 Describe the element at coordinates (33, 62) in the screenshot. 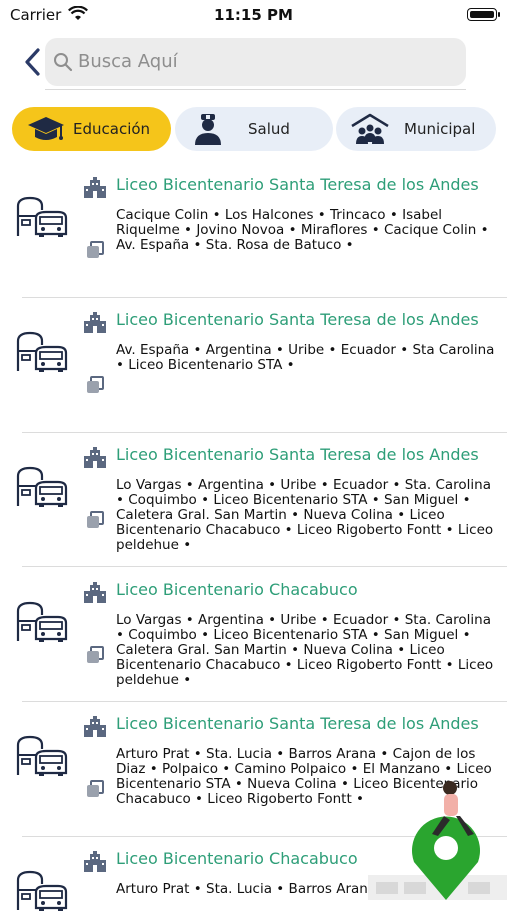

I see `back-chevron-icon` at that location.